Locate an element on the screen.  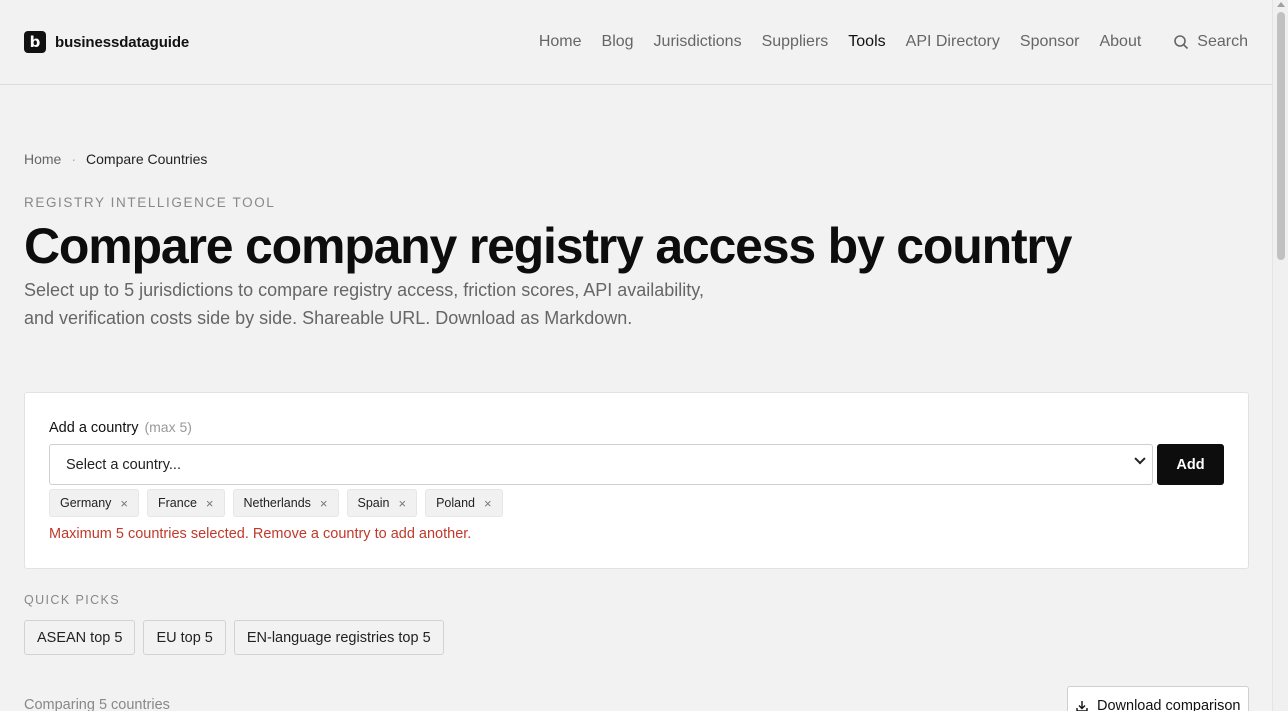
chip-label: France is located at coordinates (177, 503).